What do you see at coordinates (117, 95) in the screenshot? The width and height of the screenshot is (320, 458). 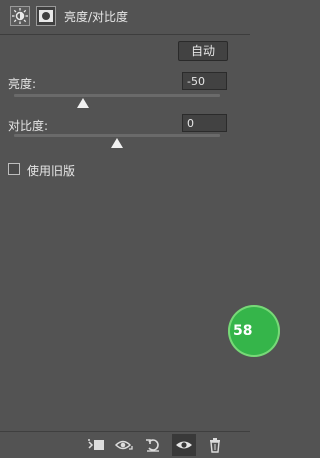 I see `brightness-slider-track` at bounding box center [117, 95].